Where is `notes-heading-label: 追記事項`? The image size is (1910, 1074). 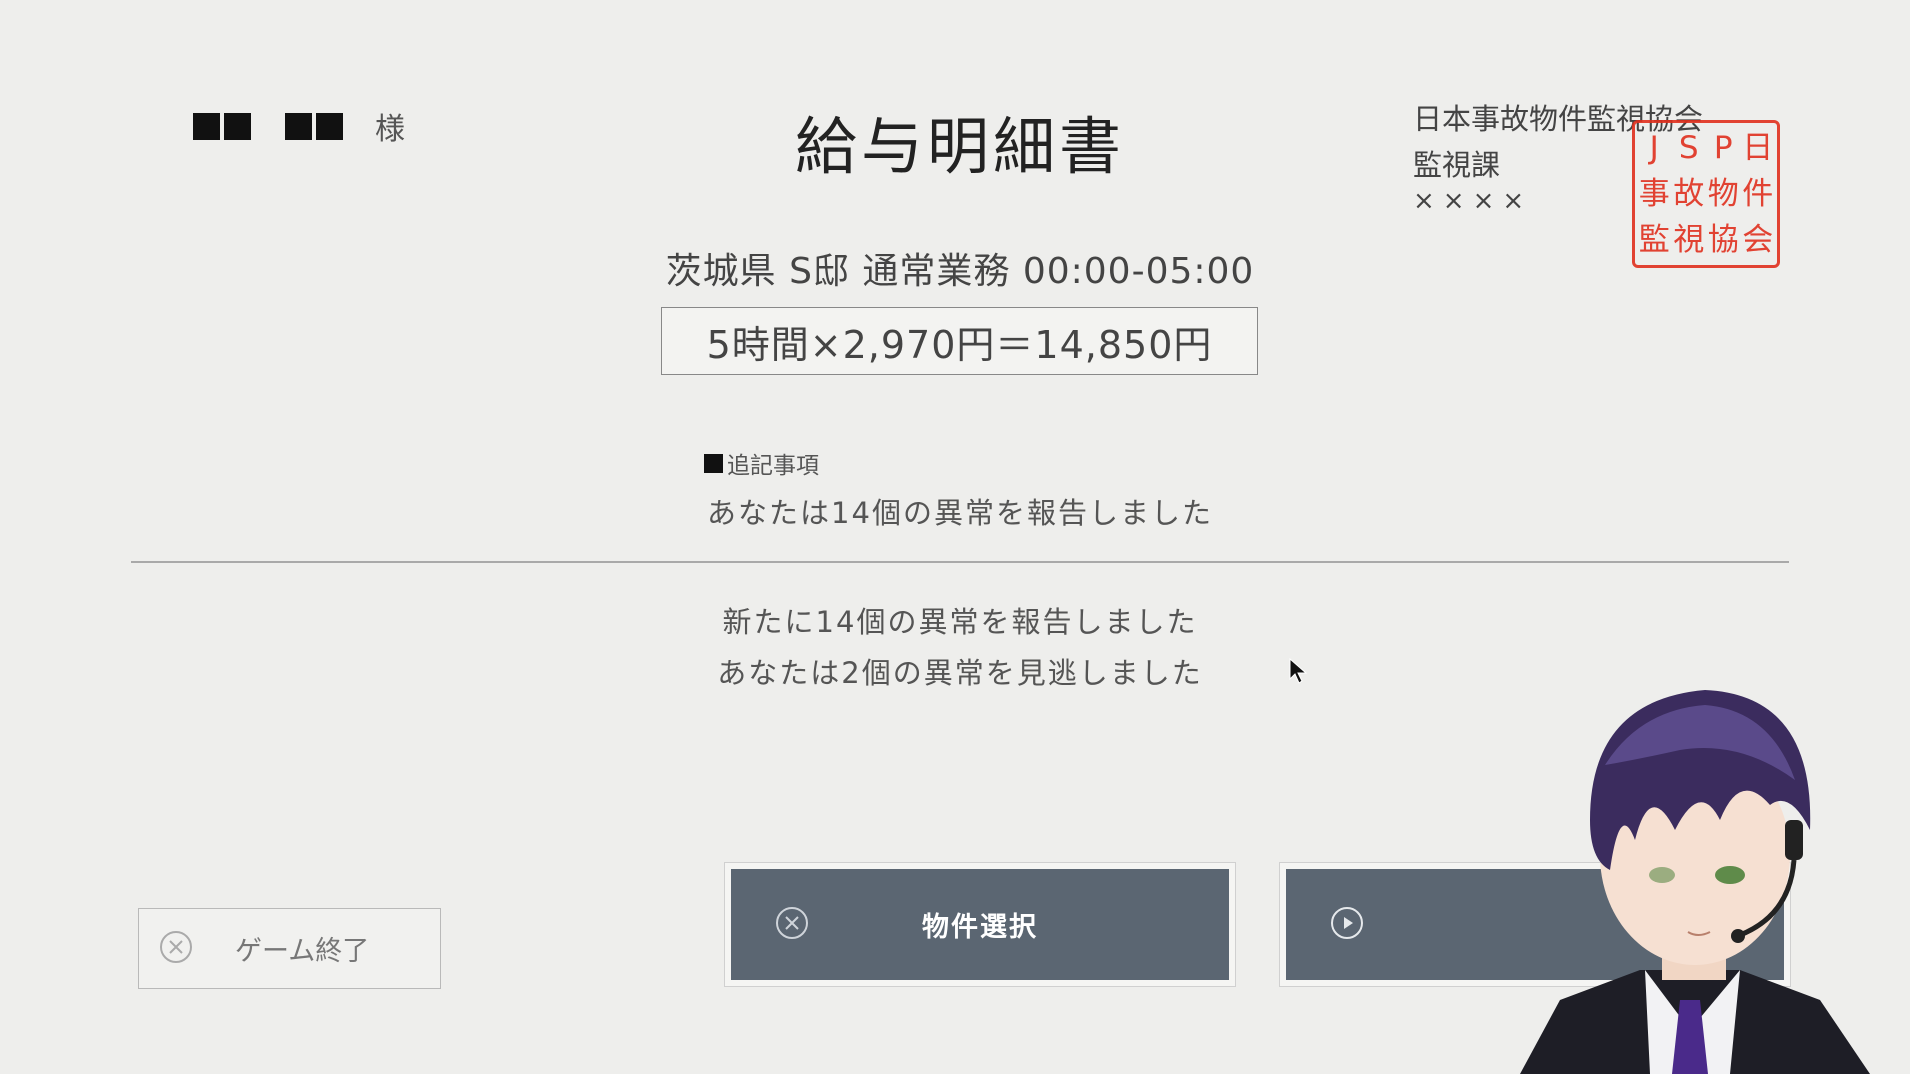
notes-heading-label: 追記事項 is located at coordinates (773, 466).